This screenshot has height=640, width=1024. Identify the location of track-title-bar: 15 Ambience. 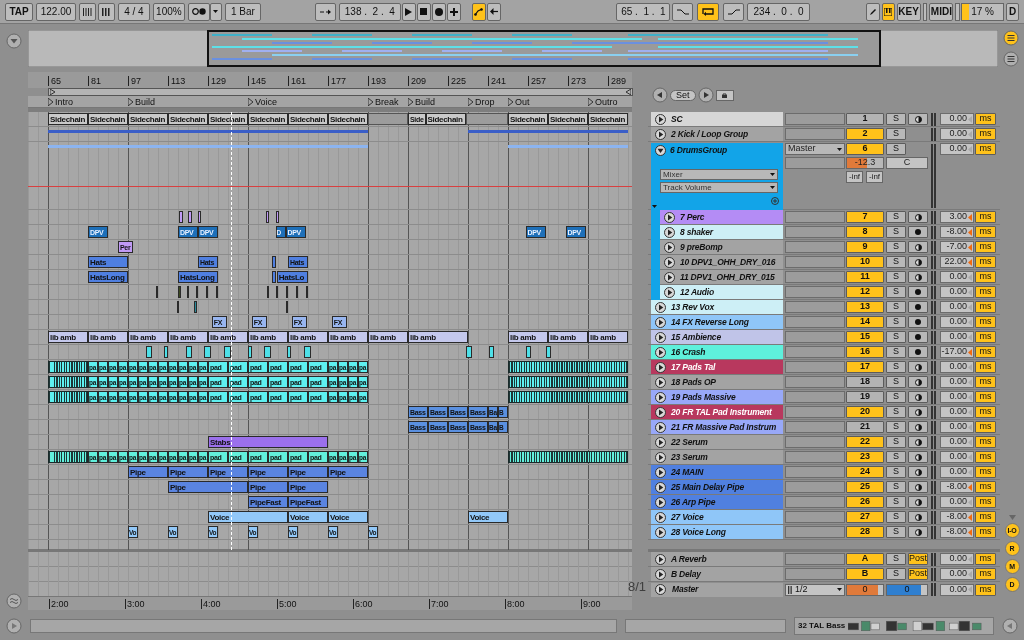
(717, 337).